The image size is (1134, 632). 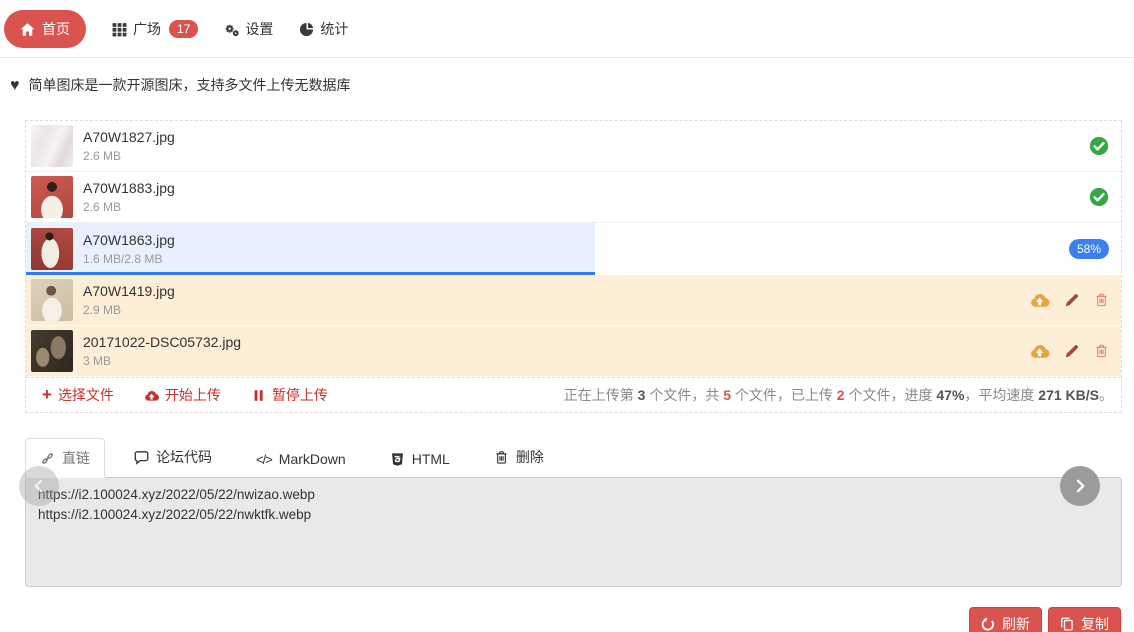 What do you see at coordinates (950, 395) in the screenshot?
I see `status-segment: 47%` at bounding box center [950, 395].